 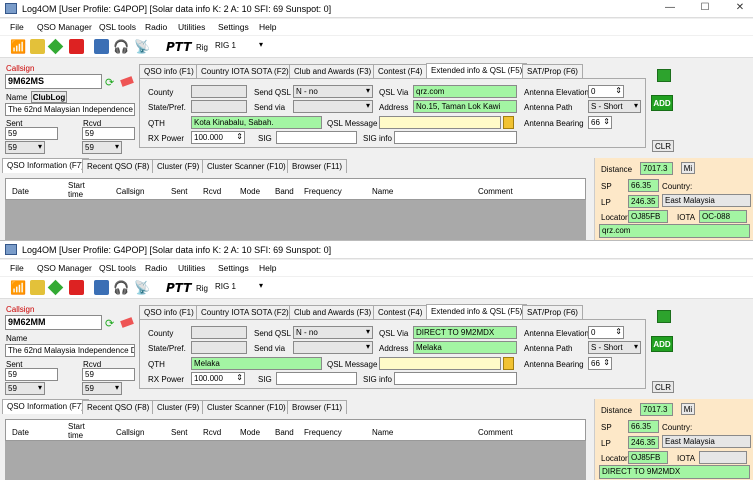 What do you see at coordinates (740, 9) in the screenshot?
I see `close-button: ✕` at bounding box center [740, 9].